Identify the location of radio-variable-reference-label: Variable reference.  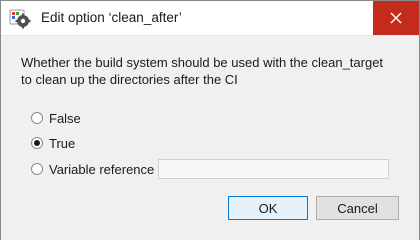
(101, 169).